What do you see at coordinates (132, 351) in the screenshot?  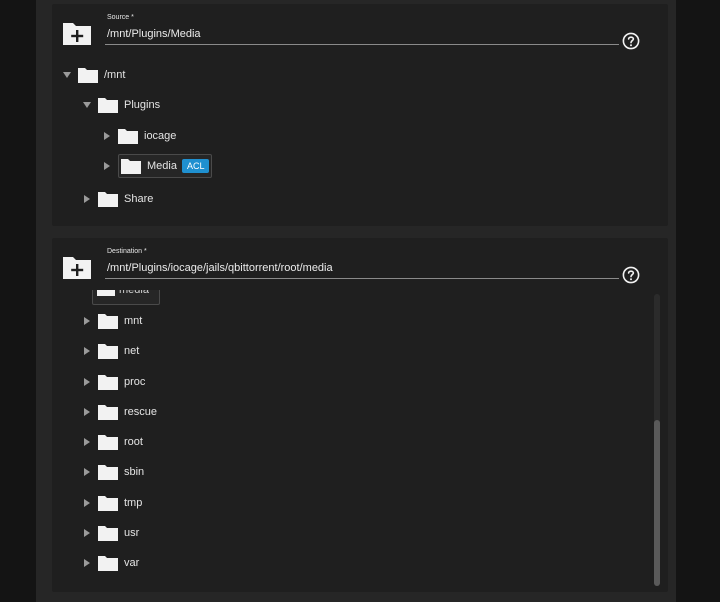 I see `tree-node-label: net` at bounding box center [132, 351].